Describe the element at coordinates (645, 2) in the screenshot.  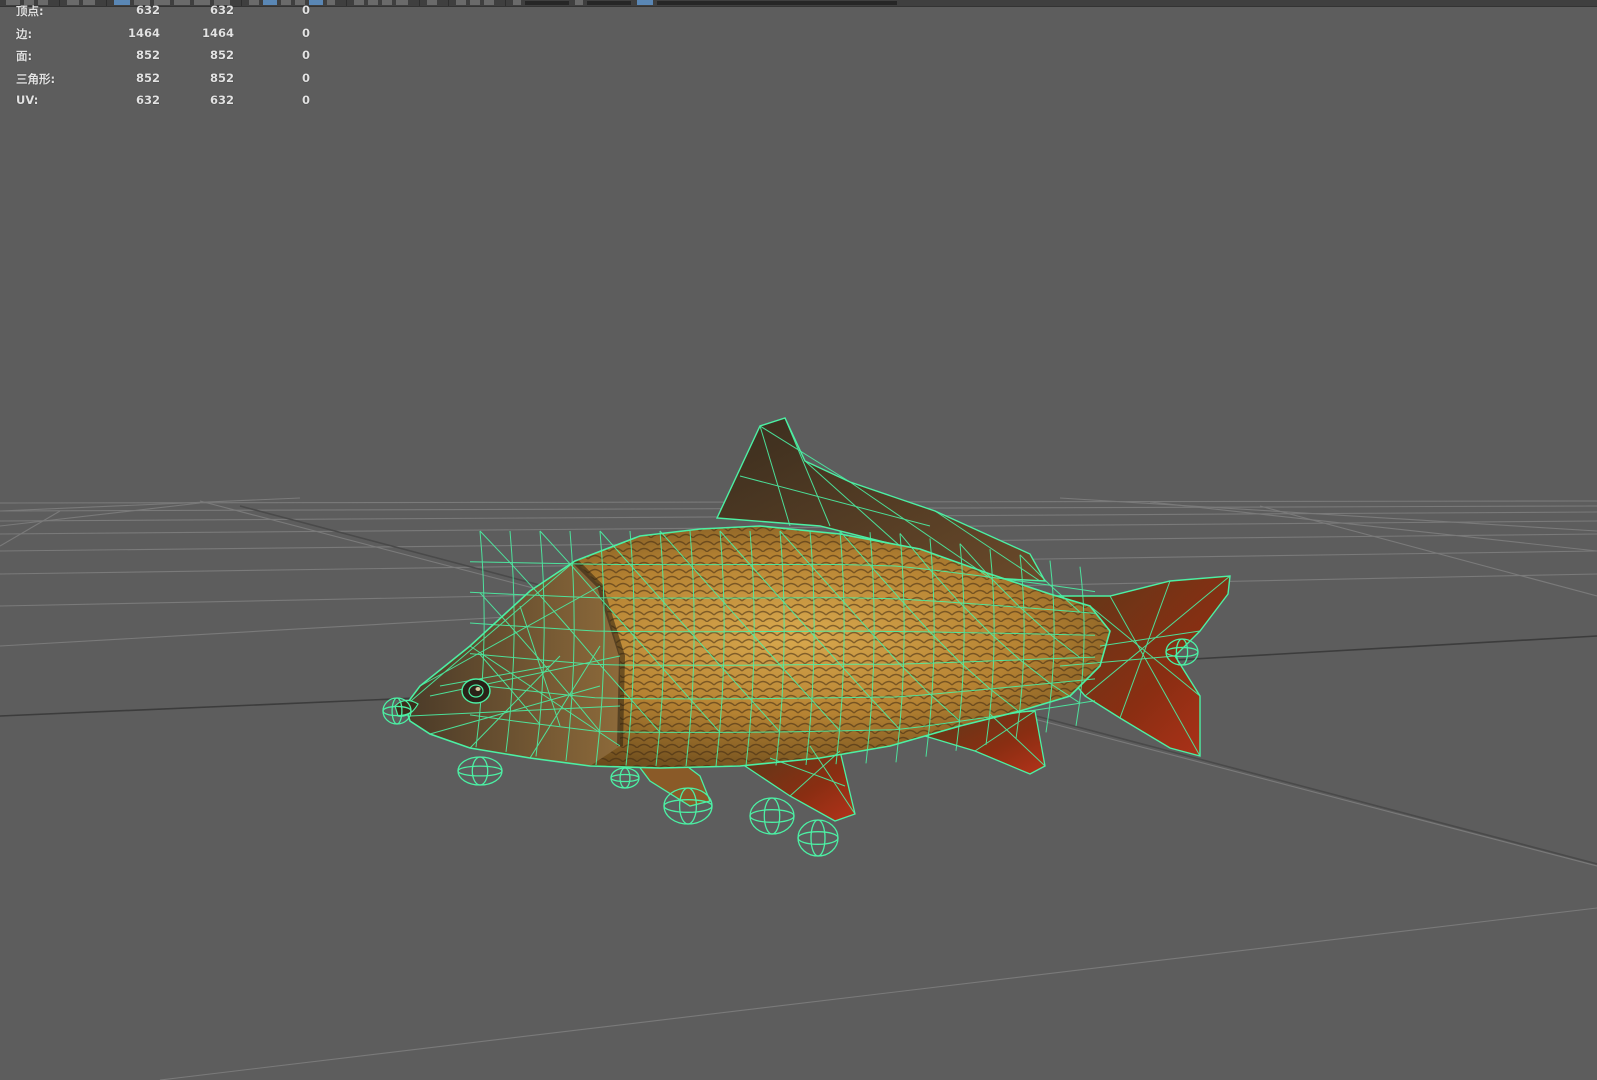
I see `color-management-icon` at that location.